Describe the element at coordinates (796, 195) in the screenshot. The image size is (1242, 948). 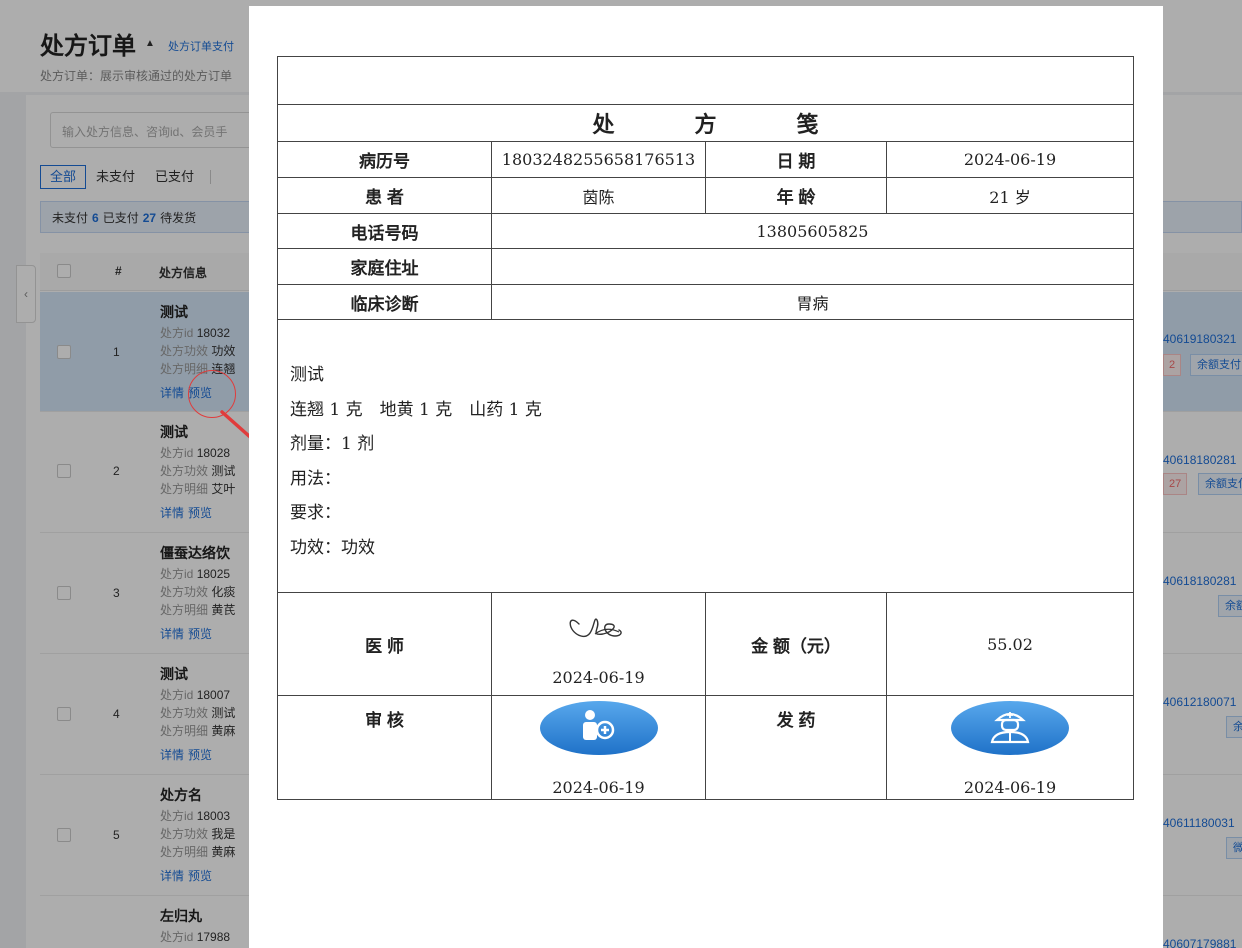
I see `age-label: 年 龄` at that location.